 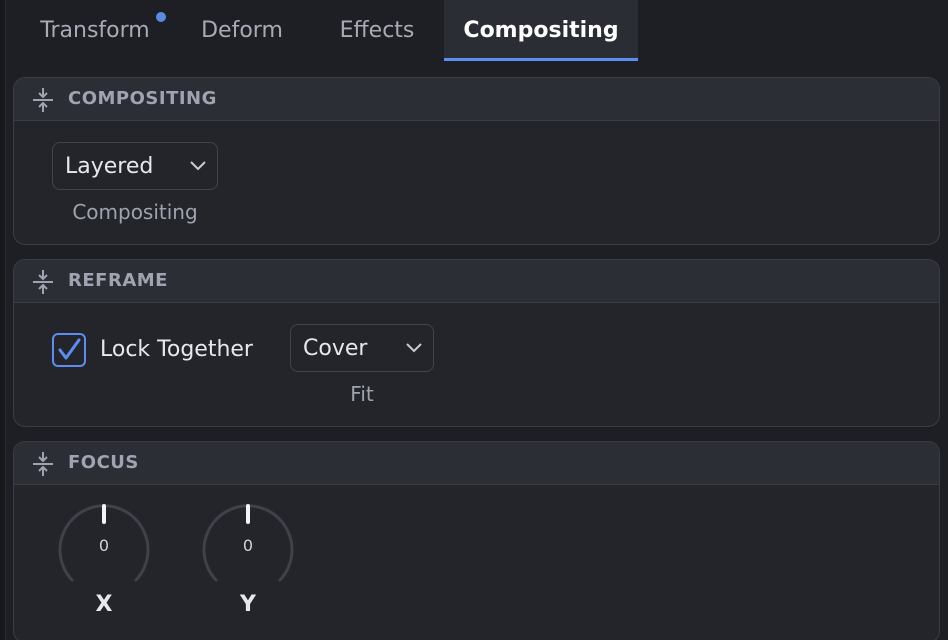 I want to click on tab-effects: Effects, so click(x=377, y=30).